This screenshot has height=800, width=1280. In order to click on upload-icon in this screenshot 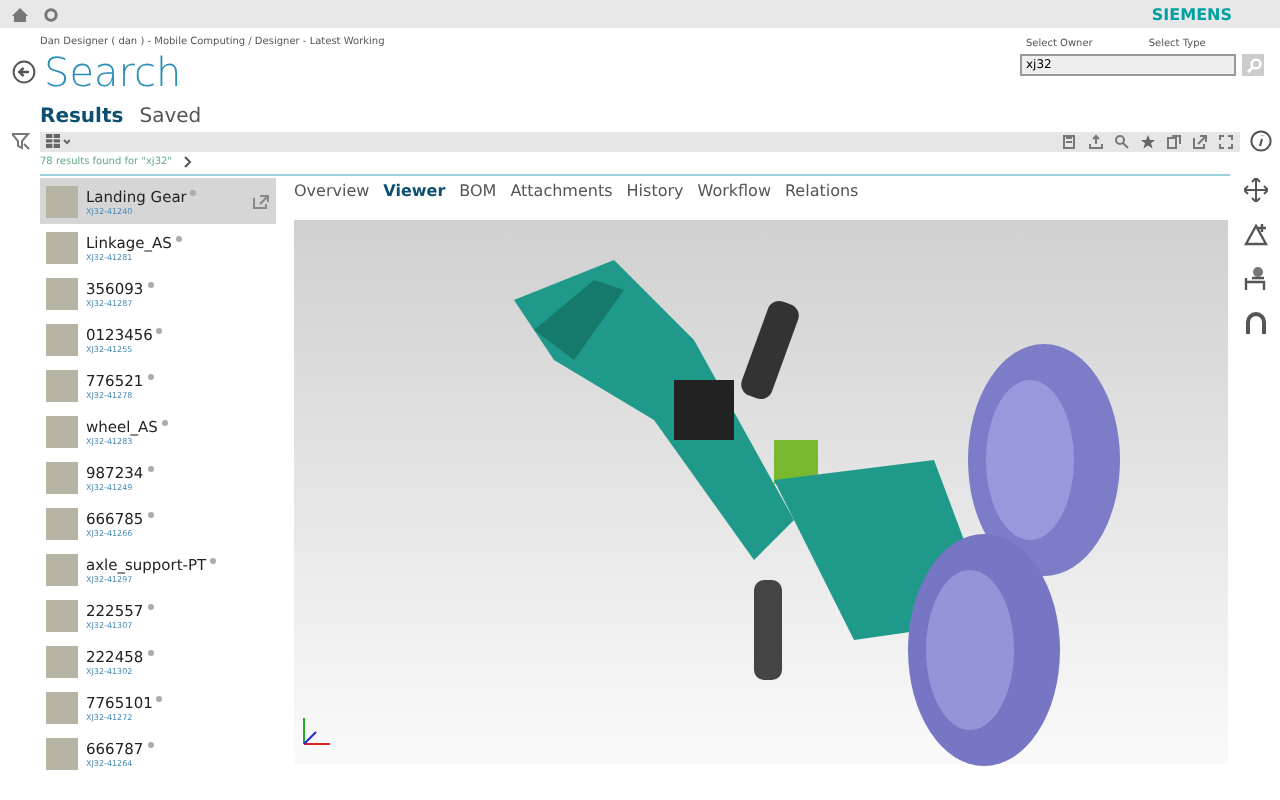, I will do `click(1096, 141)`.